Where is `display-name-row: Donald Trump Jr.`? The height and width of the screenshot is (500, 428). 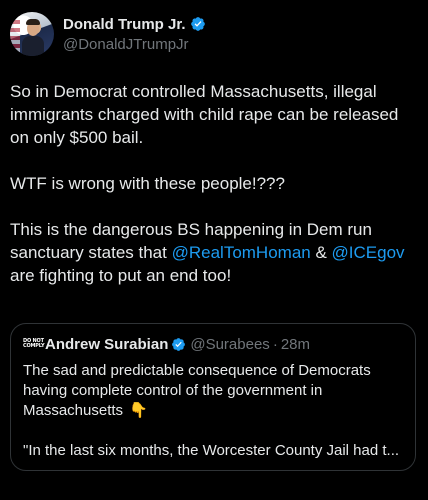
display-name-row: Donald Trump Jr. is located at coordinates (134, 24).